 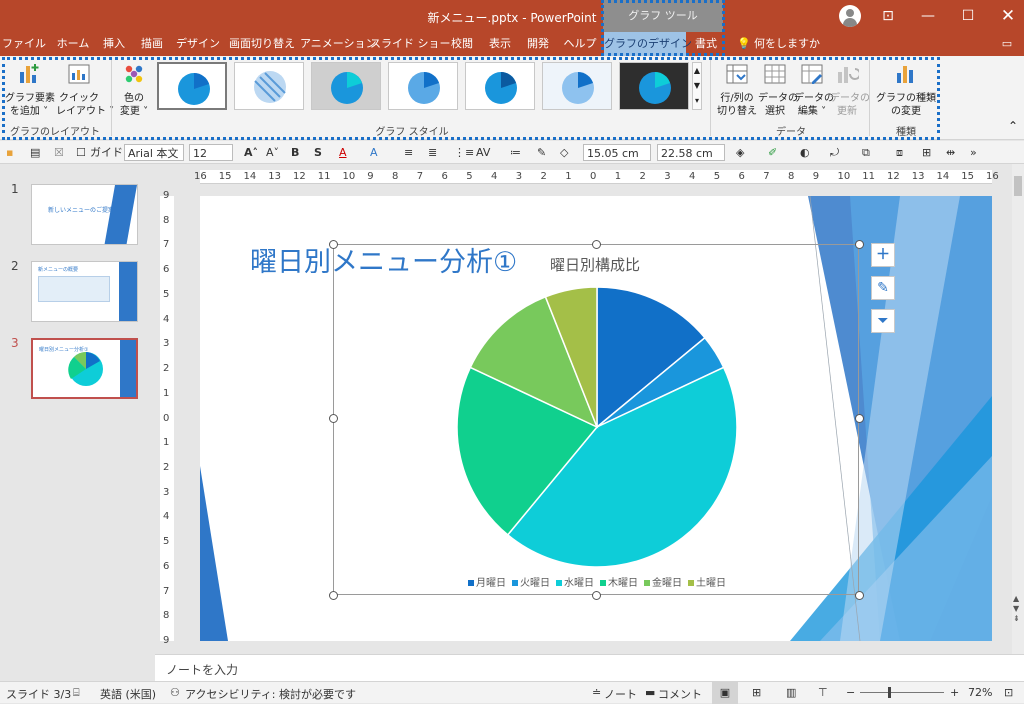 I want to click on reading-view-icon: ▥, so click(x=791, y=692).